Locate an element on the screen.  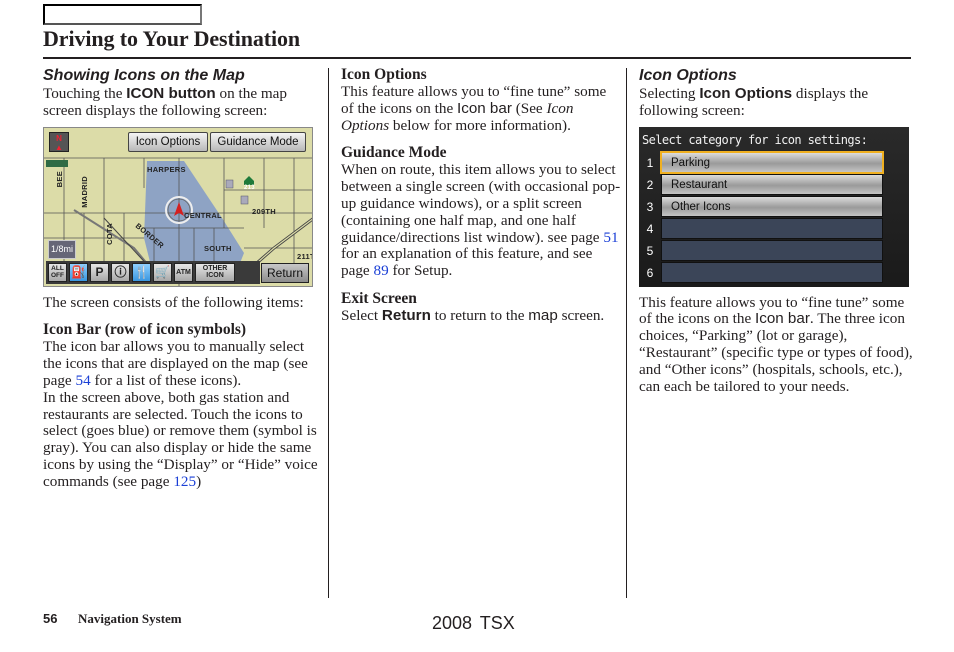
restaurant-option-button: Restaurant is located at coordinates (772, 184).